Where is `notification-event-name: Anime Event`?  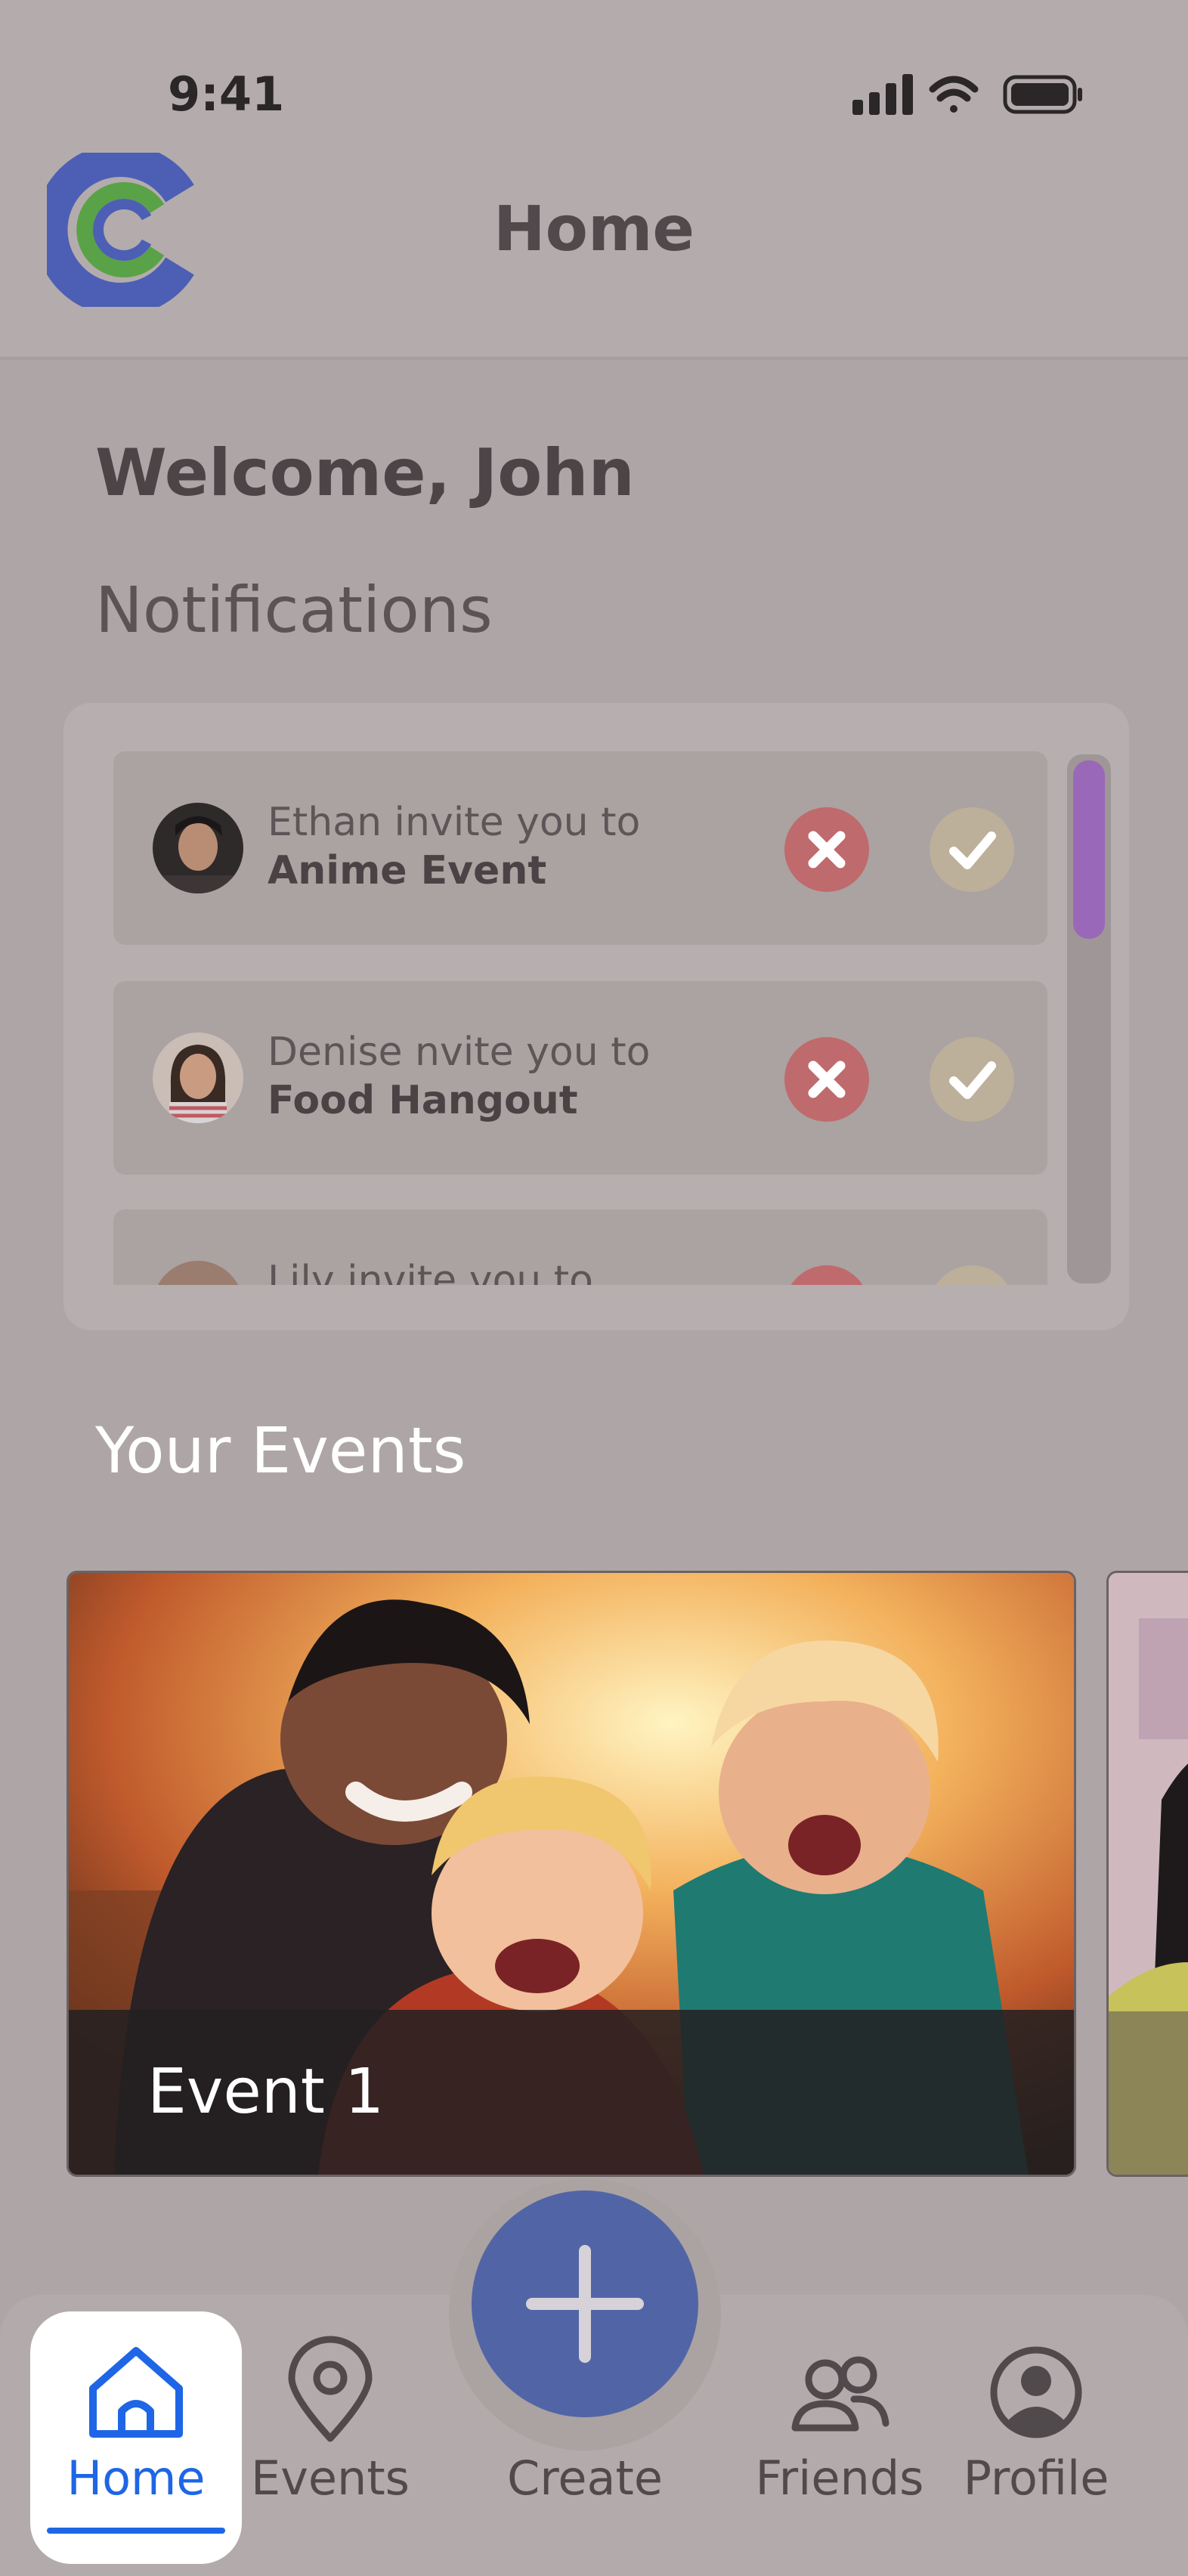
notification-event-name: Anime Event is located at coordinates (407, 870).